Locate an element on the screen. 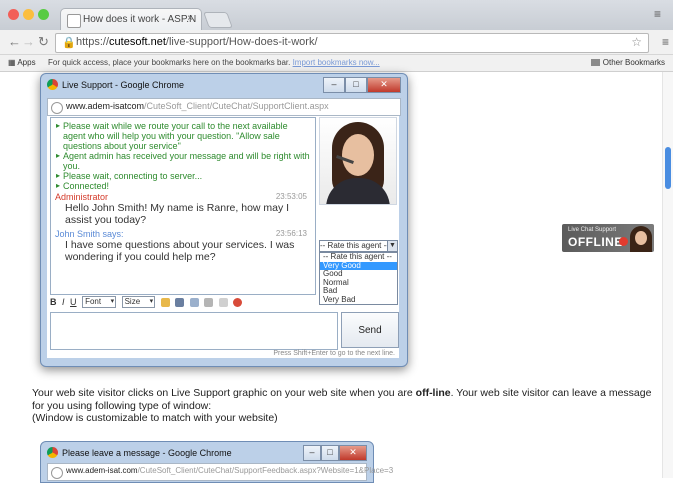 Image resolution: width=673 pixels, height=483 pixels. badge-subtitle: Live Chat Support is located at coordinates (592, 230).